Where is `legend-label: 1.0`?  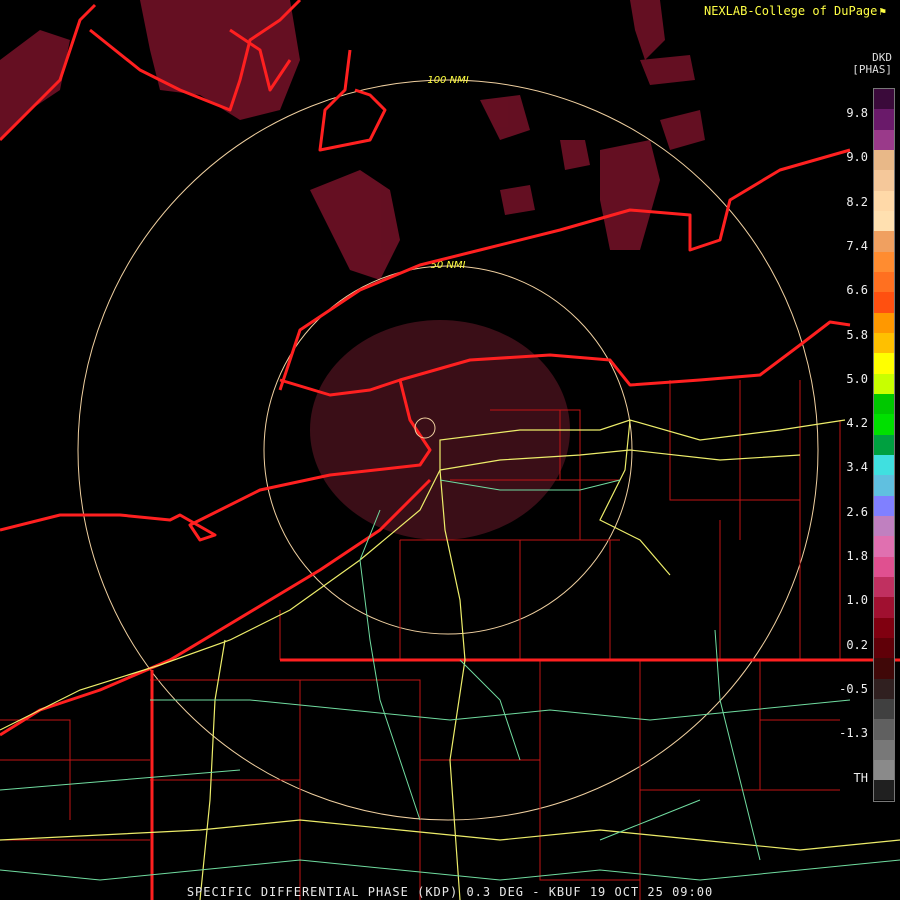
legend-label: 1.0 is located at coordinates (857, 600).